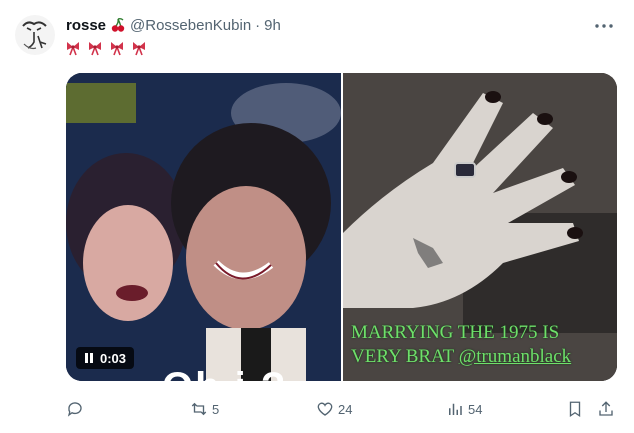  I want to click on heart-icon, so click(325, 409).